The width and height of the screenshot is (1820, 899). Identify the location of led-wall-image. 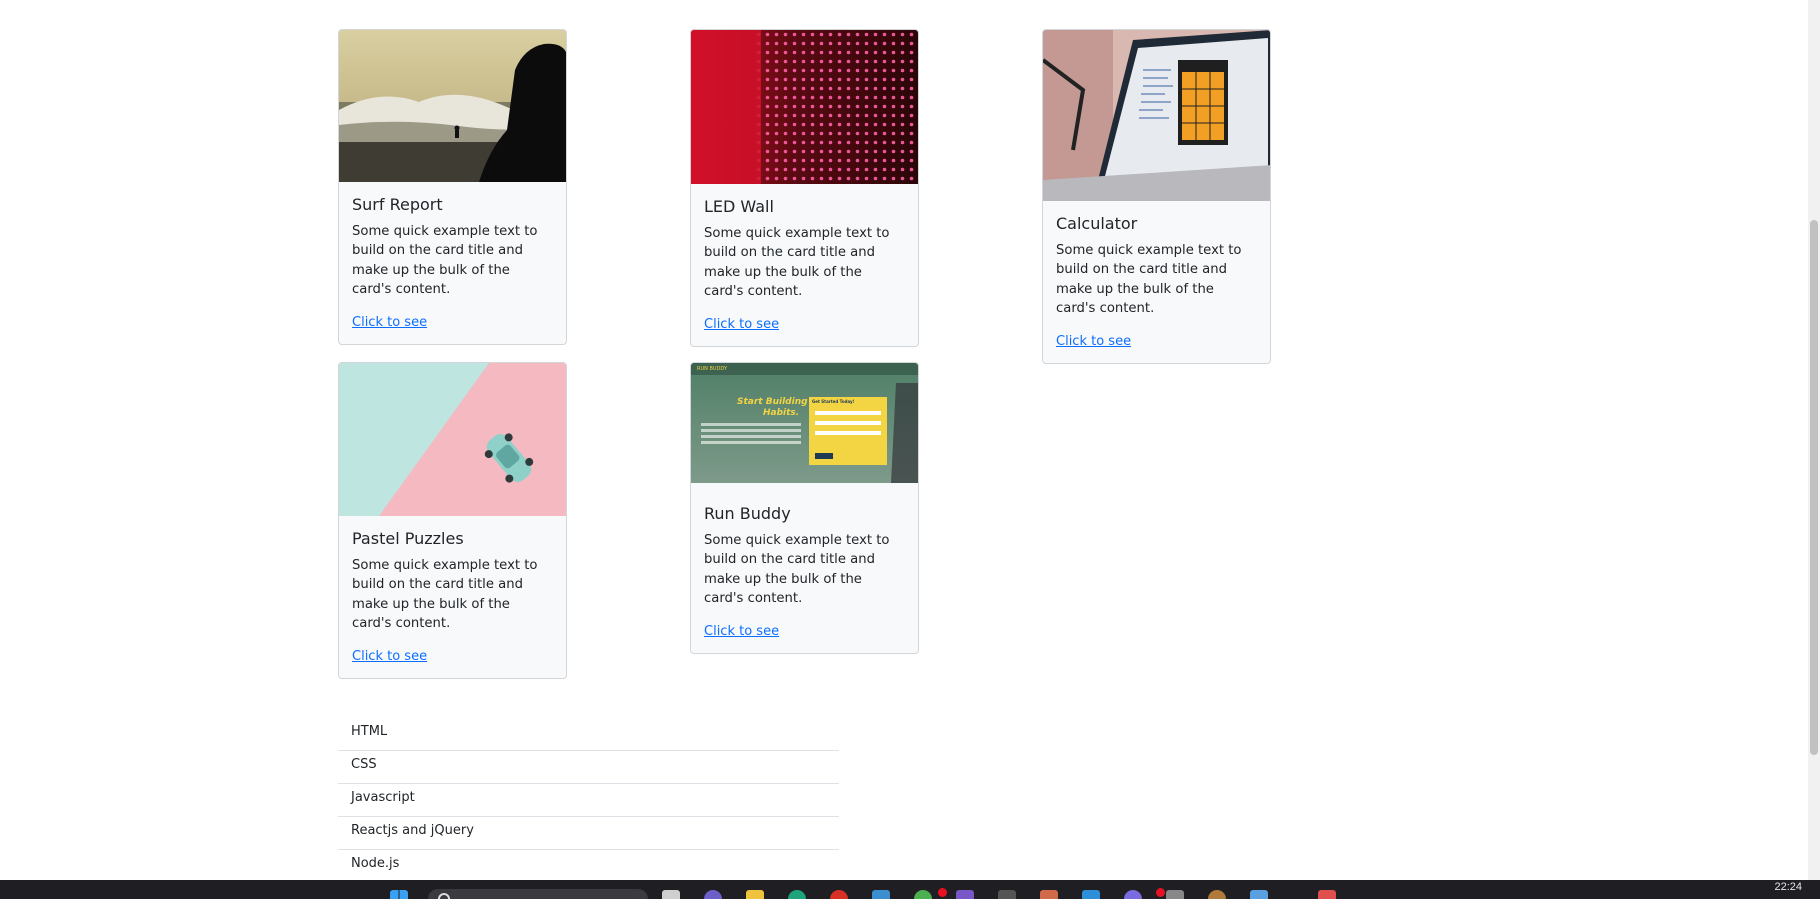
(804, 107).